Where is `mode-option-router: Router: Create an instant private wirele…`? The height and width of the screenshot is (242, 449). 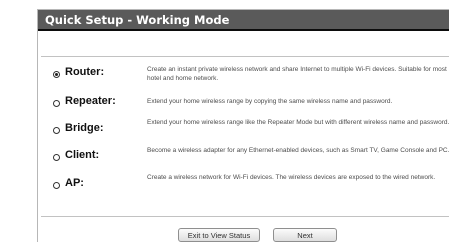 mode-option-router: Router: Create an instant private wirele… is located at coordinates (243, 78).